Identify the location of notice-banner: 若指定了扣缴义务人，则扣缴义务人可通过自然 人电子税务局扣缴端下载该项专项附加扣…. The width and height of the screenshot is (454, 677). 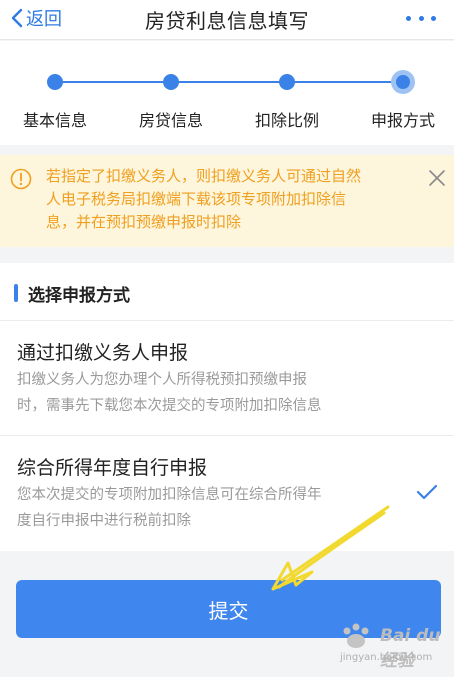
(227, 201).